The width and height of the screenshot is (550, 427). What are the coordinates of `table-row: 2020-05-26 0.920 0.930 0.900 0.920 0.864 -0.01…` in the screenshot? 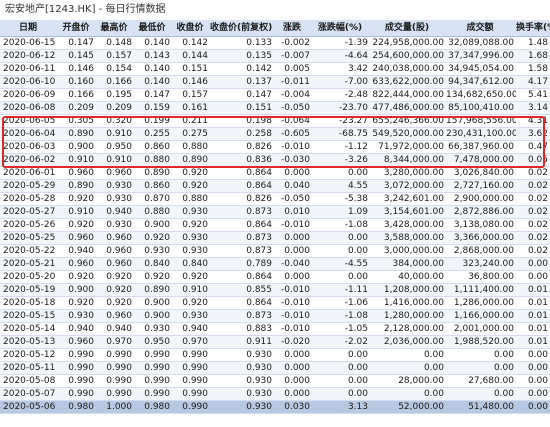 It's located at (275, 225).